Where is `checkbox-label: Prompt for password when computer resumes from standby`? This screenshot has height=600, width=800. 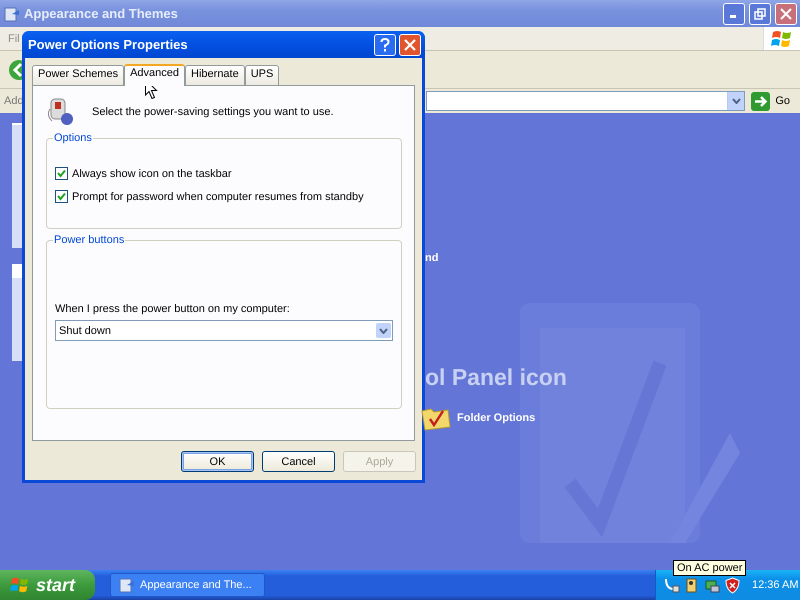
checkbox-label: Prompt for password when computer resumes from standby is located at coordinates (218, 196).